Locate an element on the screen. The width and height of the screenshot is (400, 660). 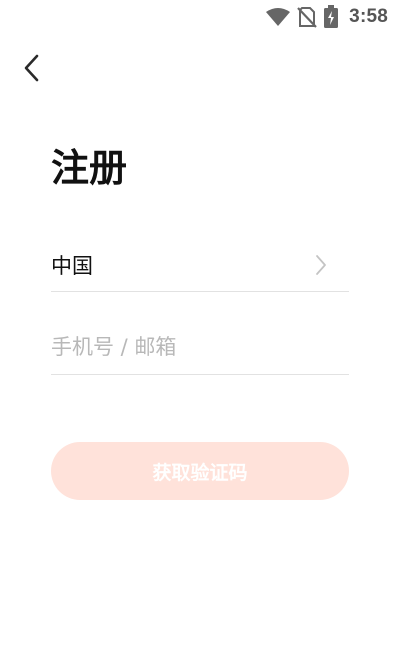
page-title: 注册 is located at coordinates (89, 168).